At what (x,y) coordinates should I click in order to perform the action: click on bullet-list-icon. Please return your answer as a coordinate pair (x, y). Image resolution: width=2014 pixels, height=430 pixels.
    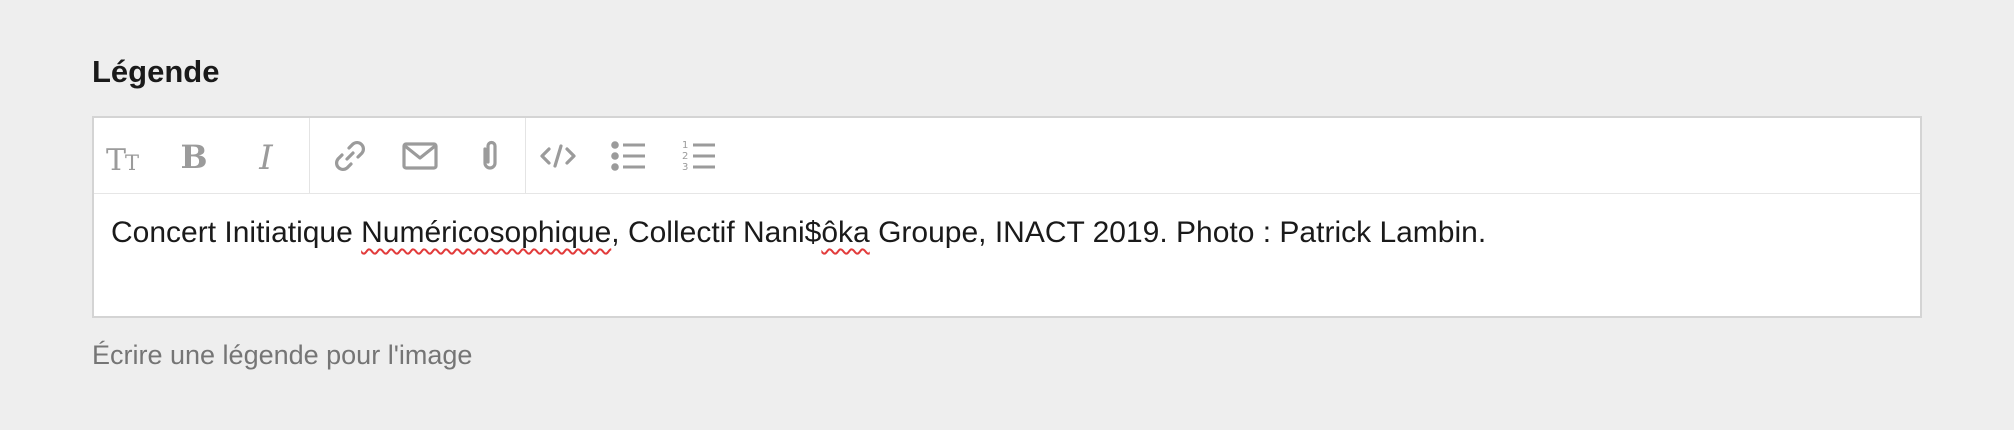
    Looking at the image, I should click on (628, 156).